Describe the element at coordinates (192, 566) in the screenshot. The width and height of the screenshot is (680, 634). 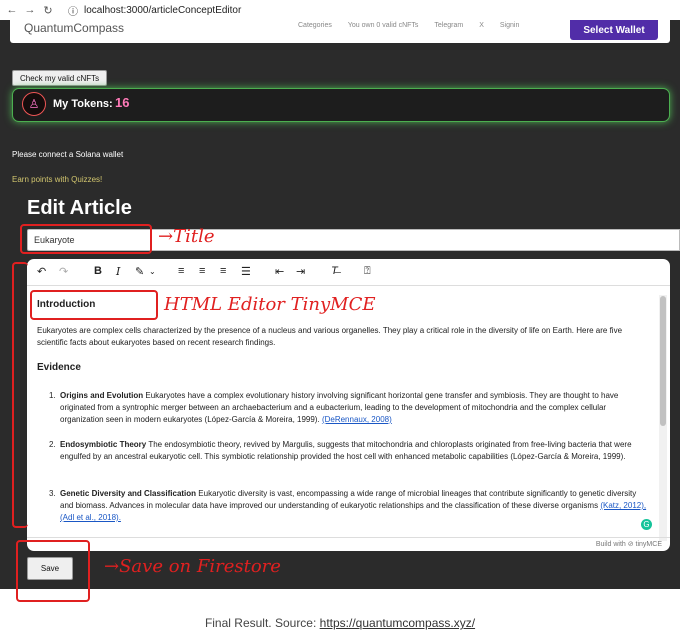
I see `annotation-save: →Save on Firestore` at that location.